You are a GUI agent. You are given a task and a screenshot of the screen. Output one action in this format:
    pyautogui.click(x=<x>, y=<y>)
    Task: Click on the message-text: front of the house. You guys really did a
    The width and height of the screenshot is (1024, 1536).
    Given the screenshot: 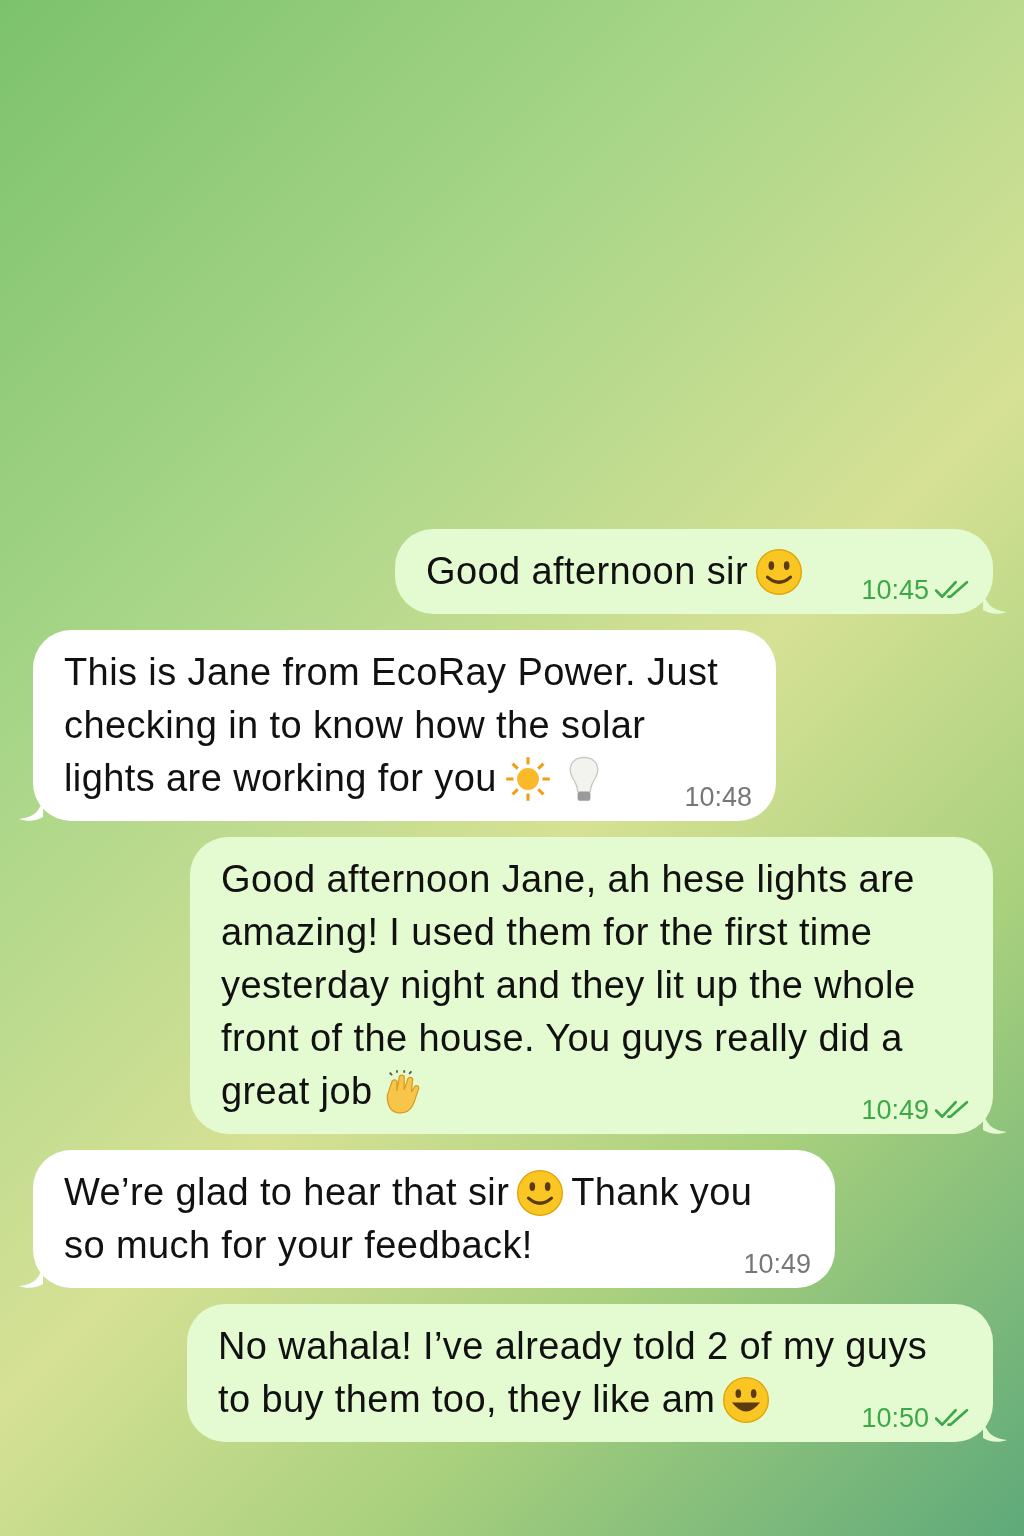 What is the action you would take?
    pyautogui.click(x=562, y=1038)
    